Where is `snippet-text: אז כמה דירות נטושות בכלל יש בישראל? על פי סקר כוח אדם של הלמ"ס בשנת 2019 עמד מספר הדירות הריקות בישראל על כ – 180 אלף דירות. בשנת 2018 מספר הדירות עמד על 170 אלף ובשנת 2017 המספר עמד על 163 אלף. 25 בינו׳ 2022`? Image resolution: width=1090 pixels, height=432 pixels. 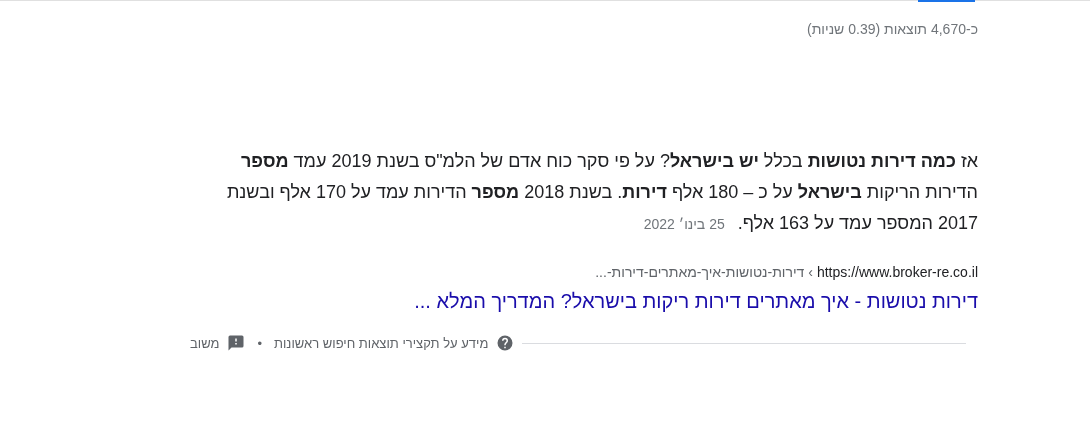
snippet-text: אז כמה דירות נטושות בכלל יש בישראל? על פי סקר כוח אדם של הלמ"ס בשנת 2019 עמד מספר הדירות הריקות בישראל על כ – 180 אלף דירות. בשנת 2018 מספר הדירות עמד על 170 אלף ובשנת 2017 המספר עמד על 163 אלף. 25 בינו׳ 2022 is located at coordinates (601, 192).